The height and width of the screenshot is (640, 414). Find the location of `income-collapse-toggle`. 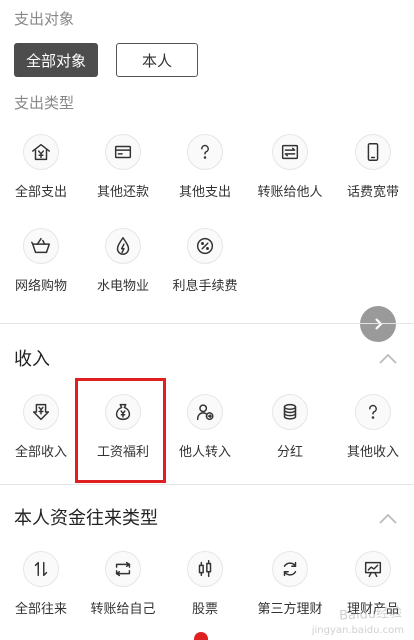

income-collapse-toggle is located at coordinates (388, 357).